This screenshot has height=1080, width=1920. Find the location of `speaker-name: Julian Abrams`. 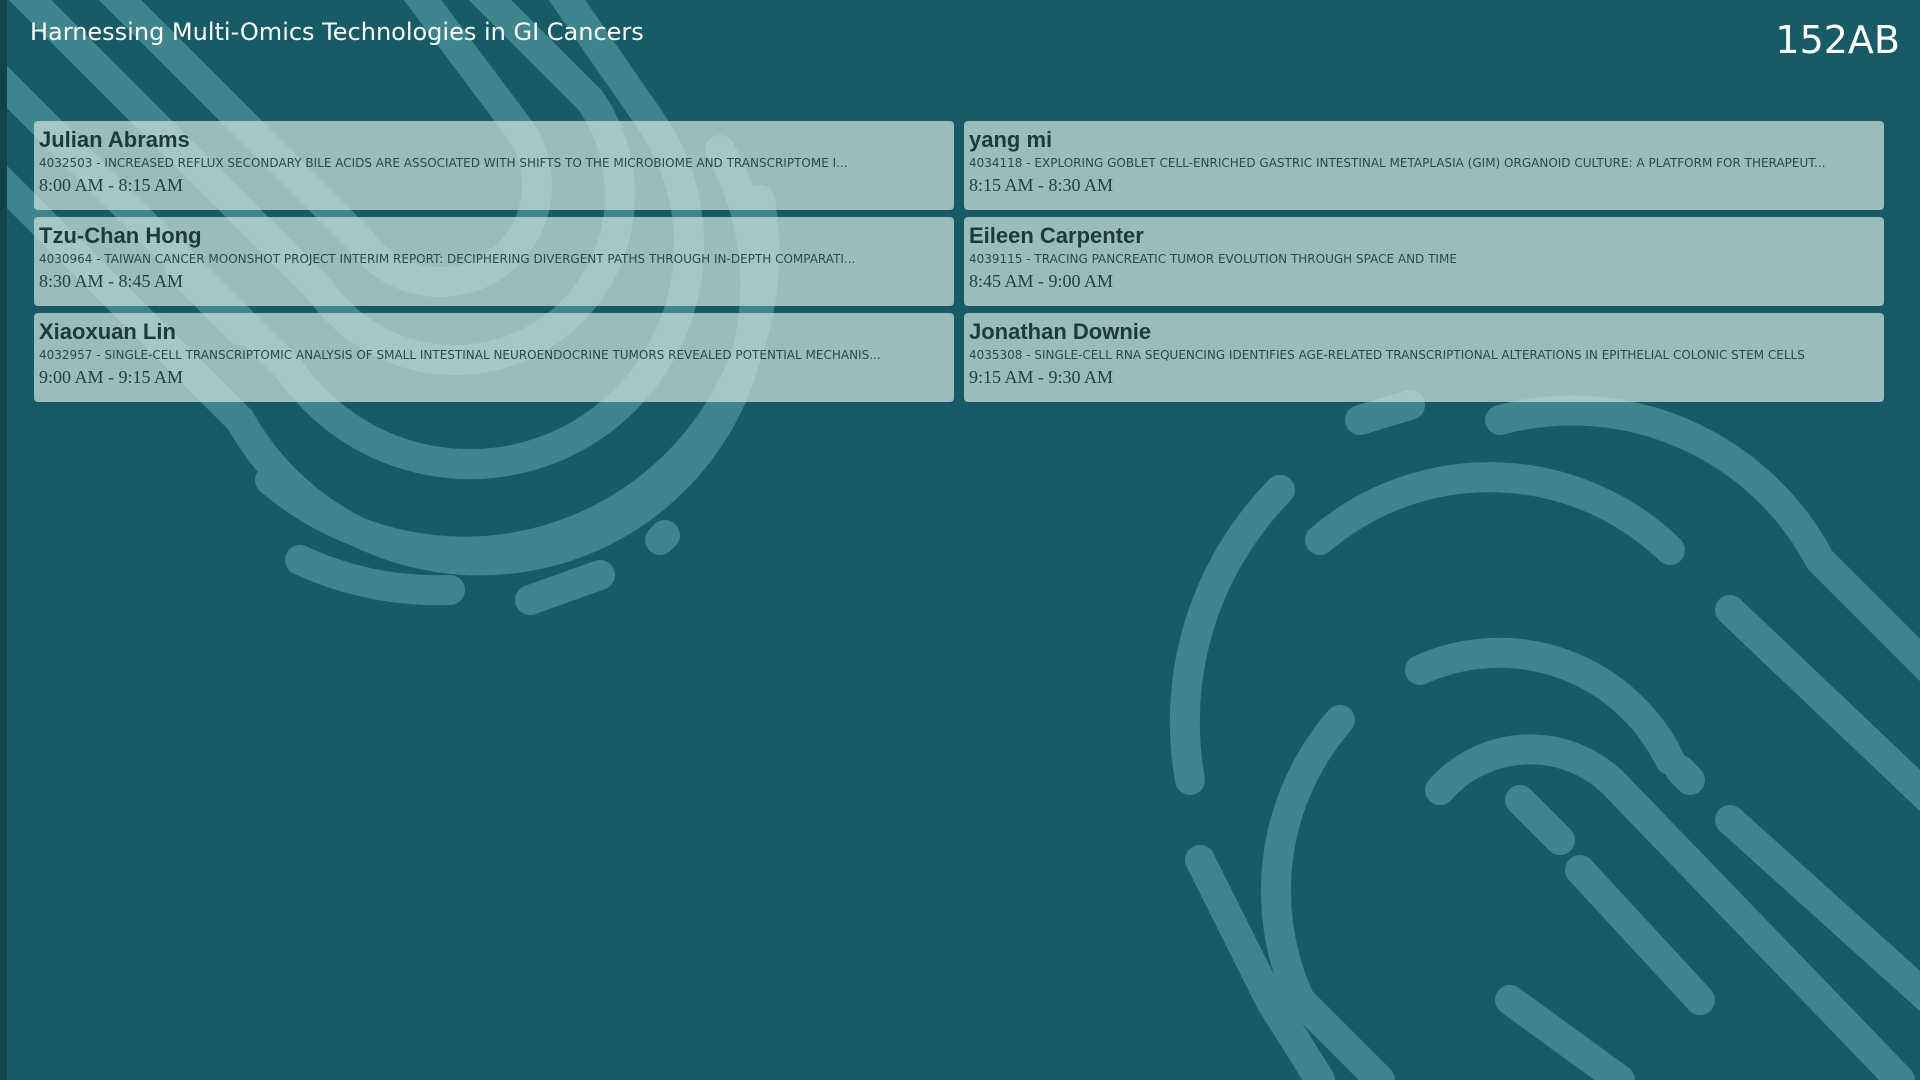

speaker-name: Julian Abrams is located at coordinates (114, 139).